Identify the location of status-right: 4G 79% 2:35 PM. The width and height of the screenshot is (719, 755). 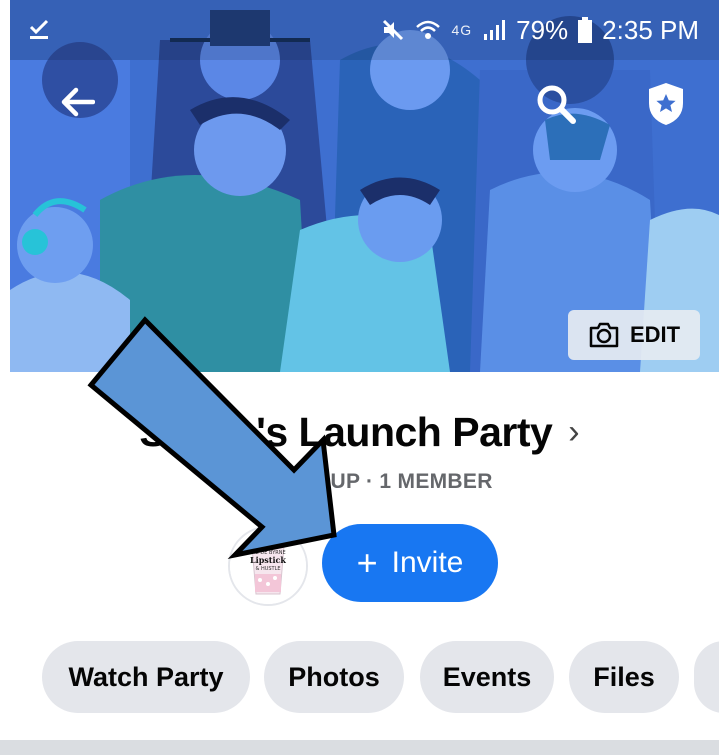
(540, 30).